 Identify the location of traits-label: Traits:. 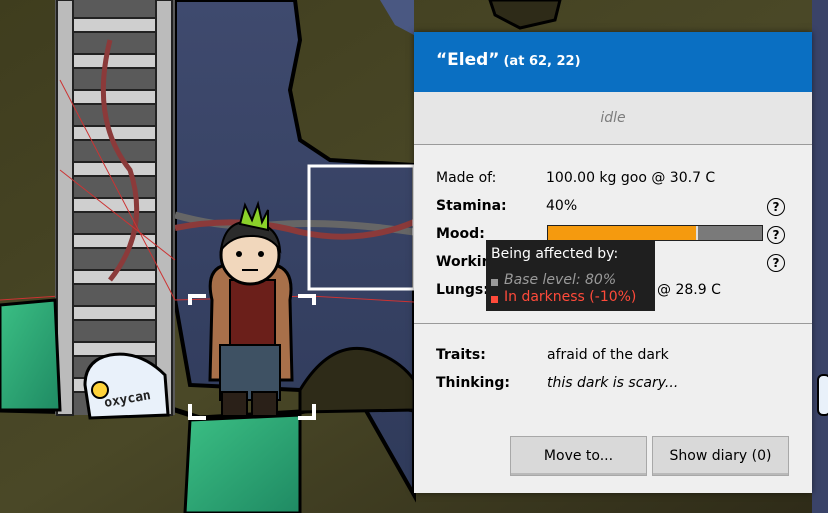
(461, 355).